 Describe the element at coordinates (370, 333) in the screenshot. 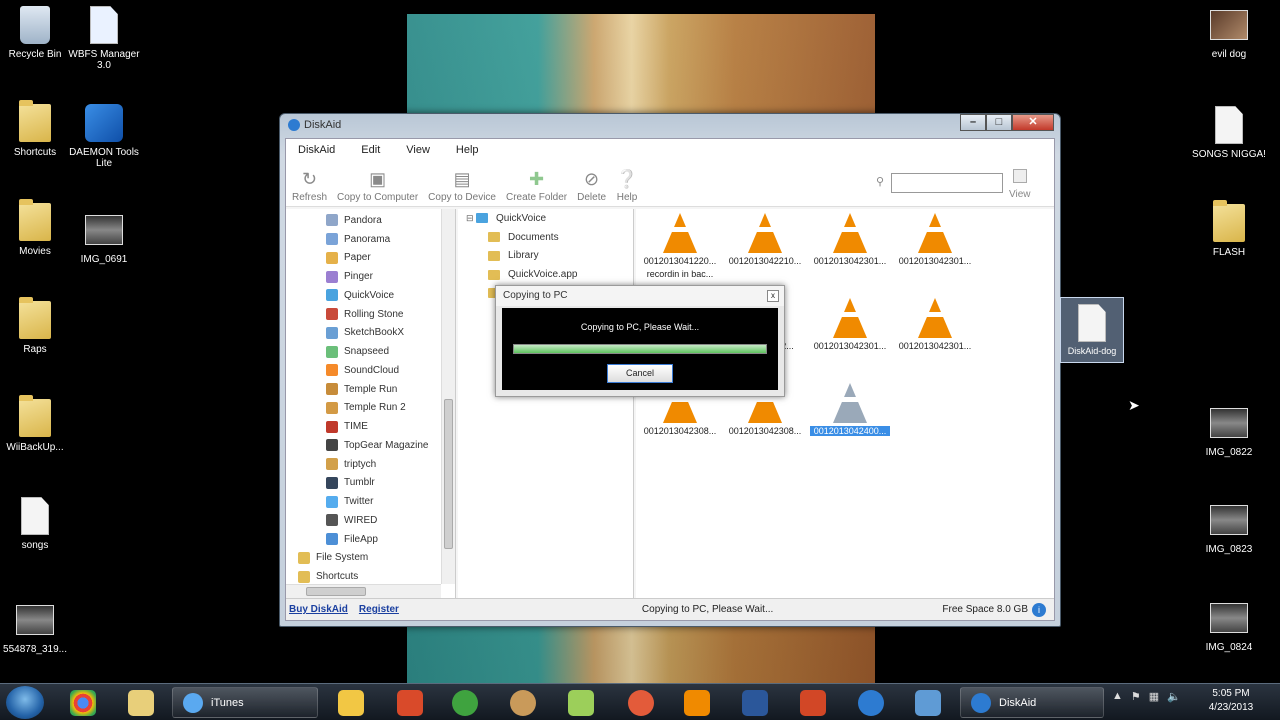

I see `app-list-item: SketchBookX` at that location.